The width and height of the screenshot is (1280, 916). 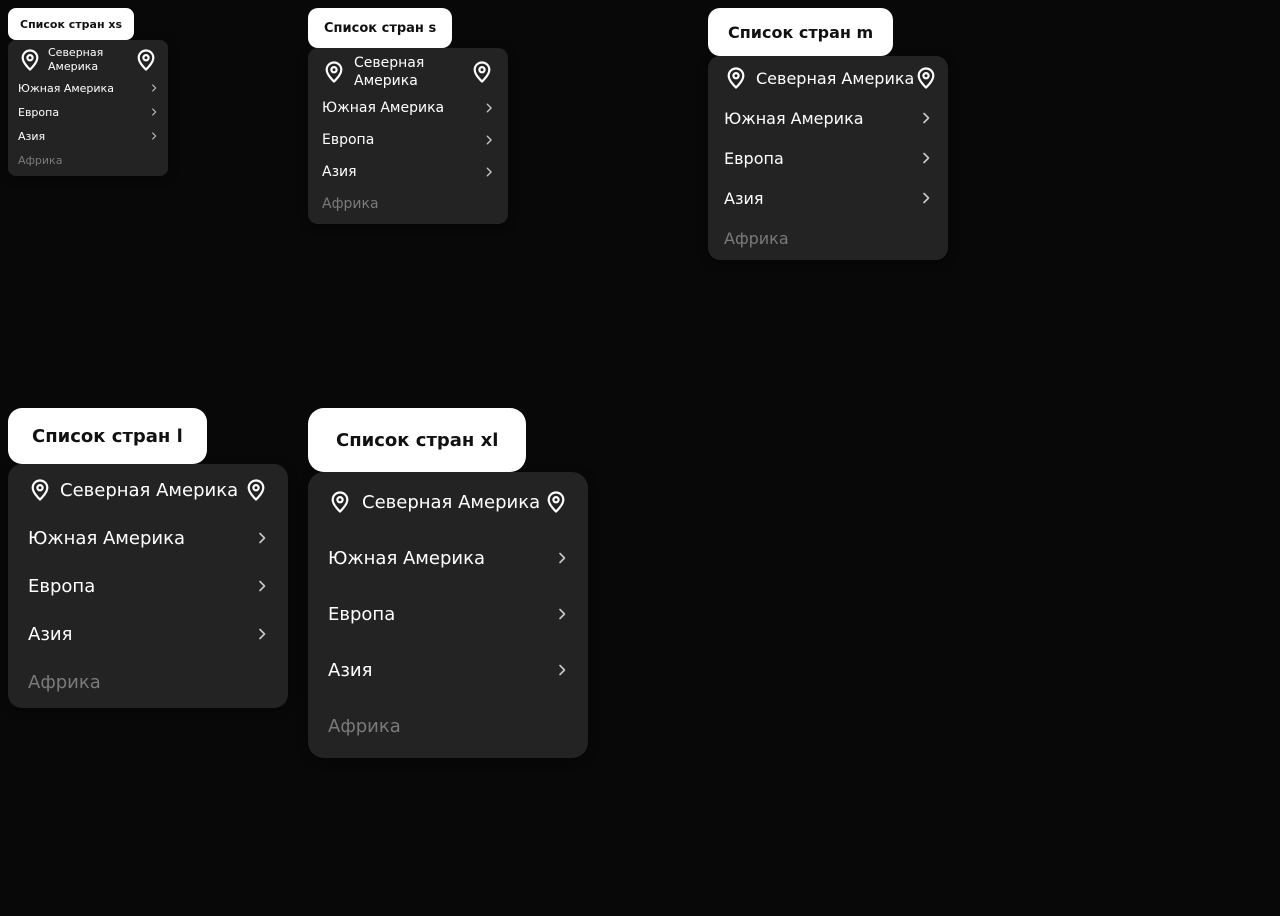 I want to click on trigger-label: Список стран xl, so click(x=417, y=440).